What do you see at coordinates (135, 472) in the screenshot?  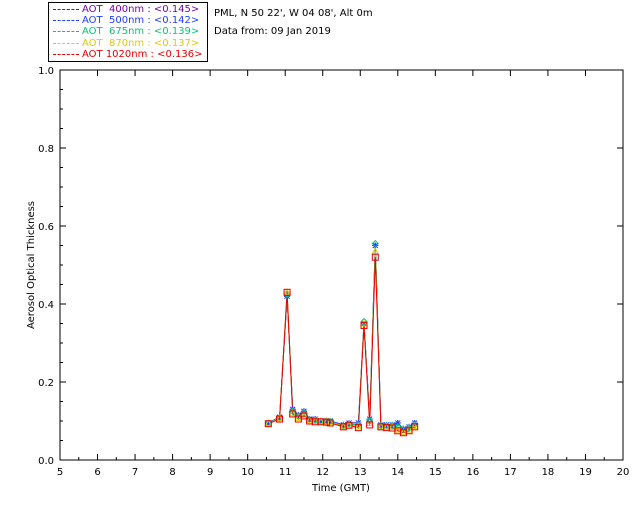 I see `x-tick-label: 7` at bounding box center [135, 472].